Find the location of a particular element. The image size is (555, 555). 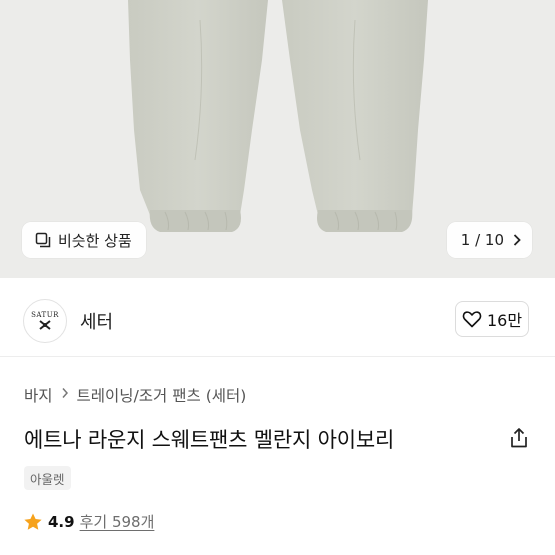

breadcrumb: 바지 트레이닝/조거 팬츠 (세터) is located at coordinates (135, 395).